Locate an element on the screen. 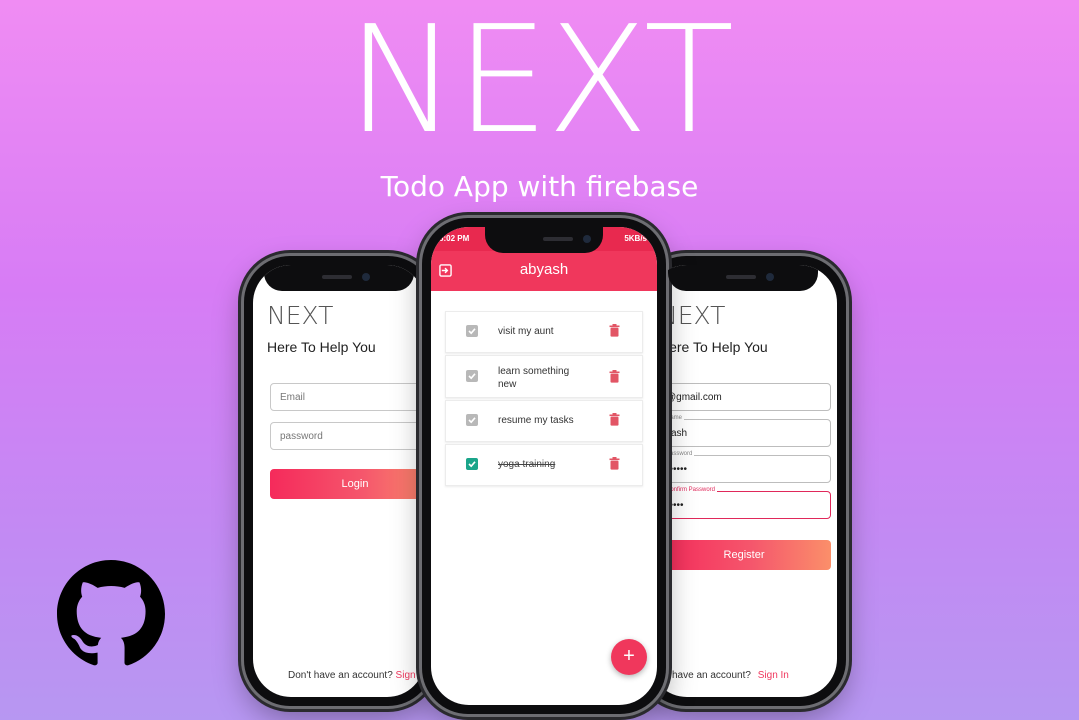  signin-prompt: have an account? Sign In is located at coordinates (730, 675).